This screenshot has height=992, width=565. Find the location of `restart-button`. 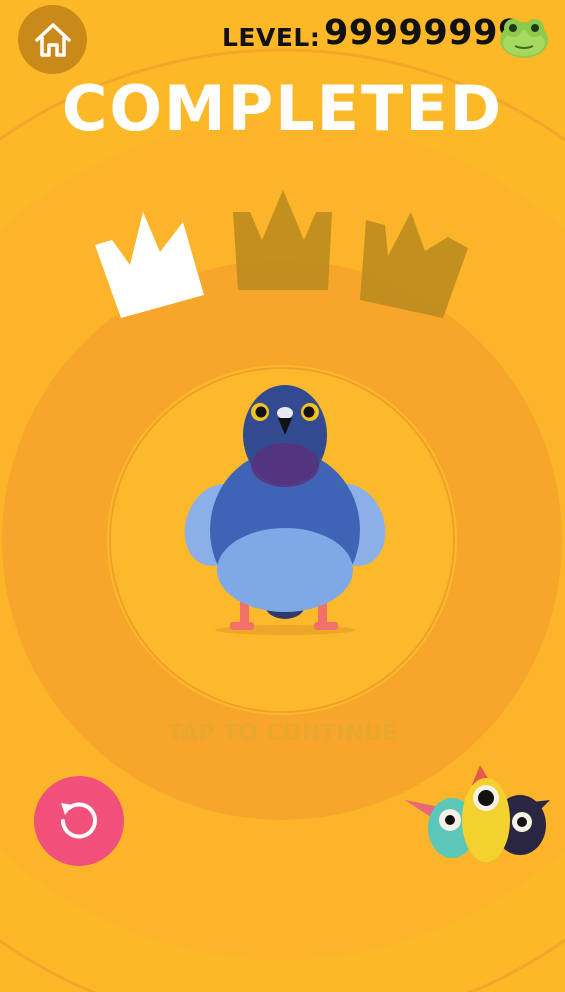

restart-button is located at coordinates (79, 821).